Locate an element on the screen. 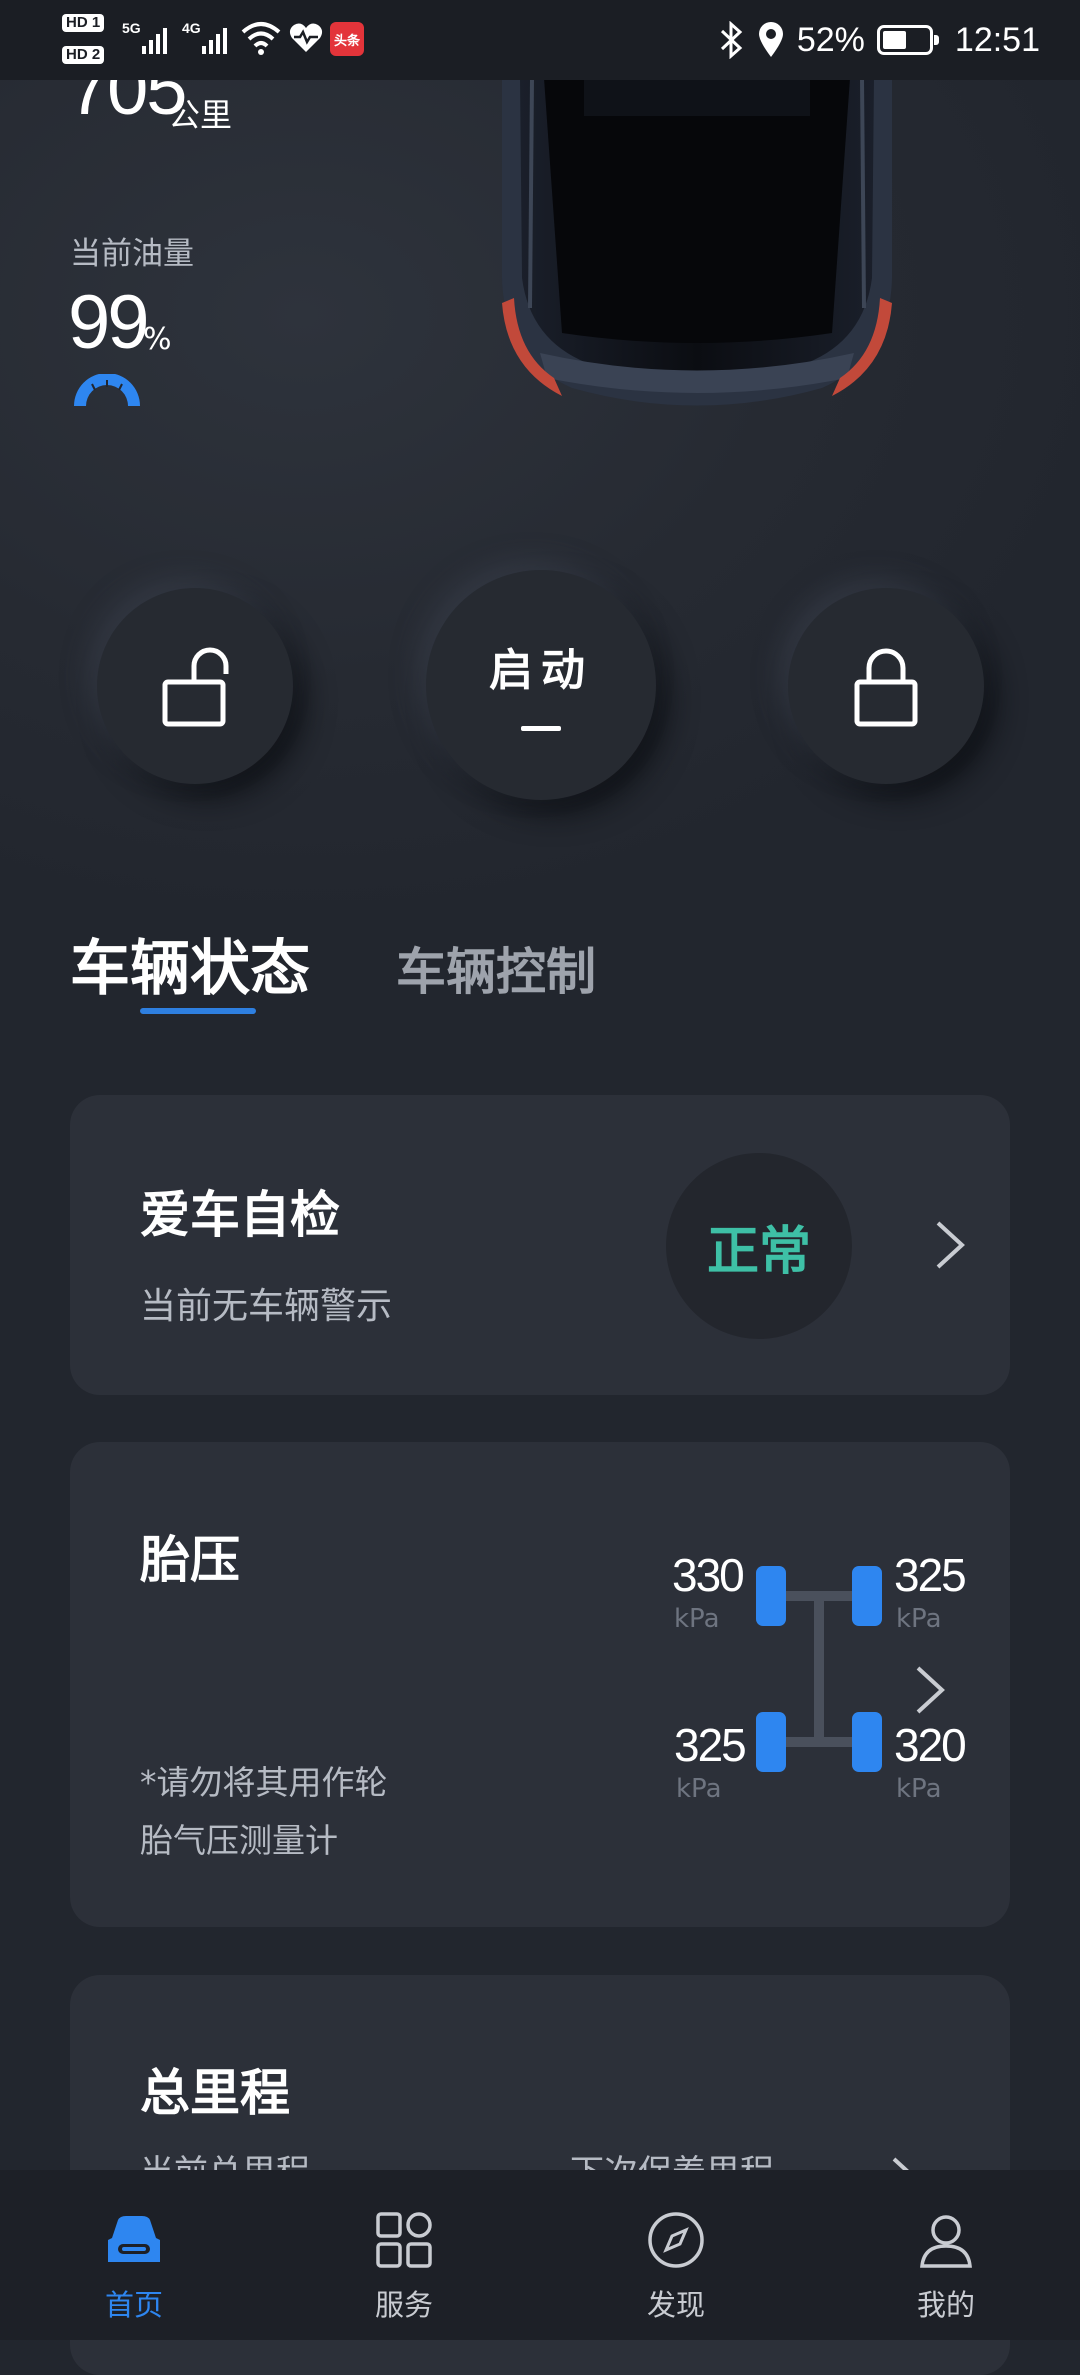  lock-icon is located at coordinates (886, 687).